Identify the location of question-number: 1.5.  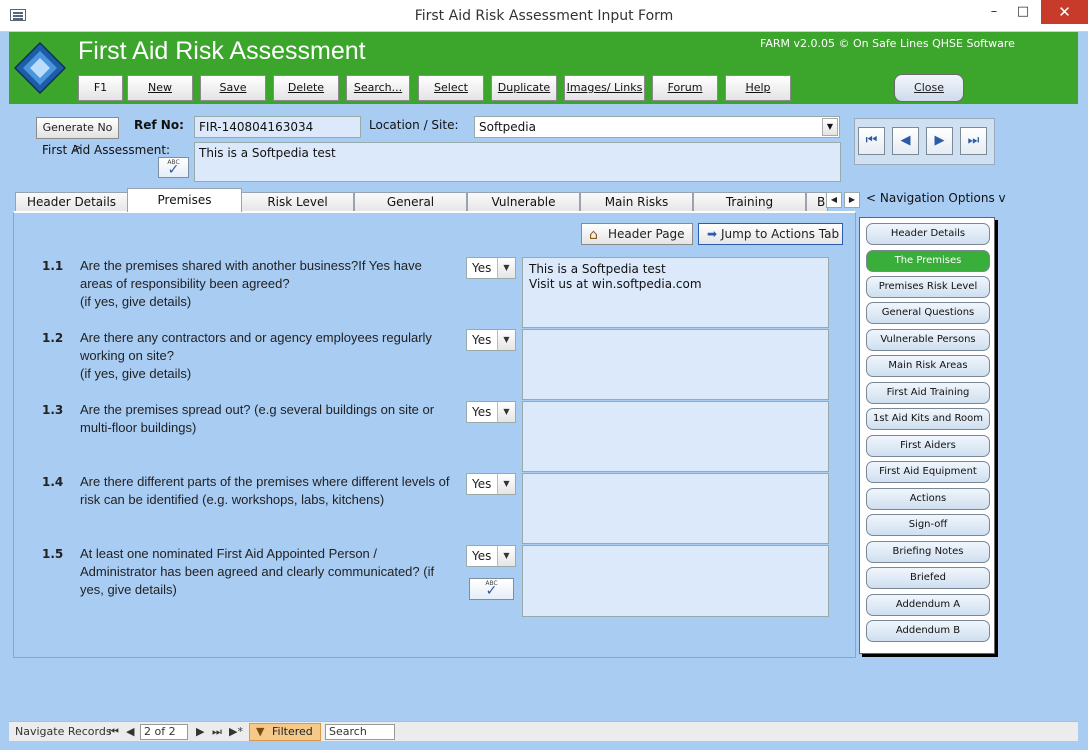
(53, 554).